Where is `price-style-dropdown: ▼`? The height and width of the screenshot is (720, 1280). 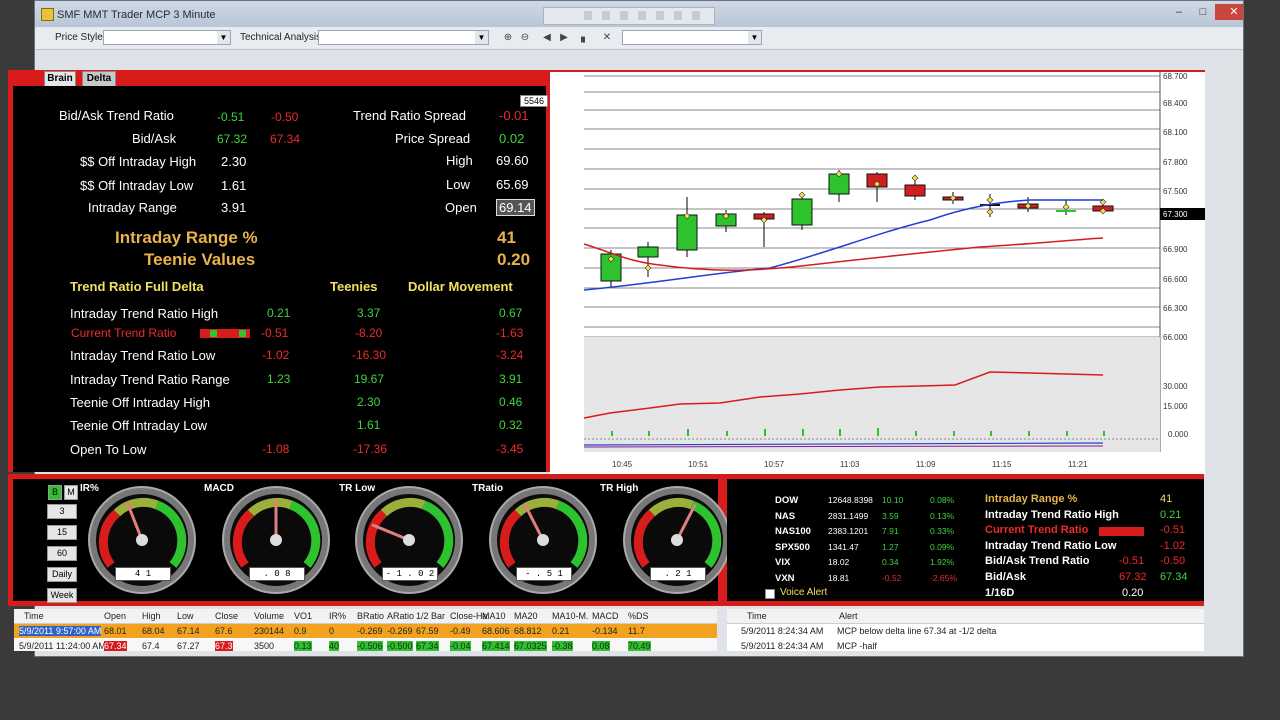 price-style-dropdown: ▼ is located at coordinates (167, 37).